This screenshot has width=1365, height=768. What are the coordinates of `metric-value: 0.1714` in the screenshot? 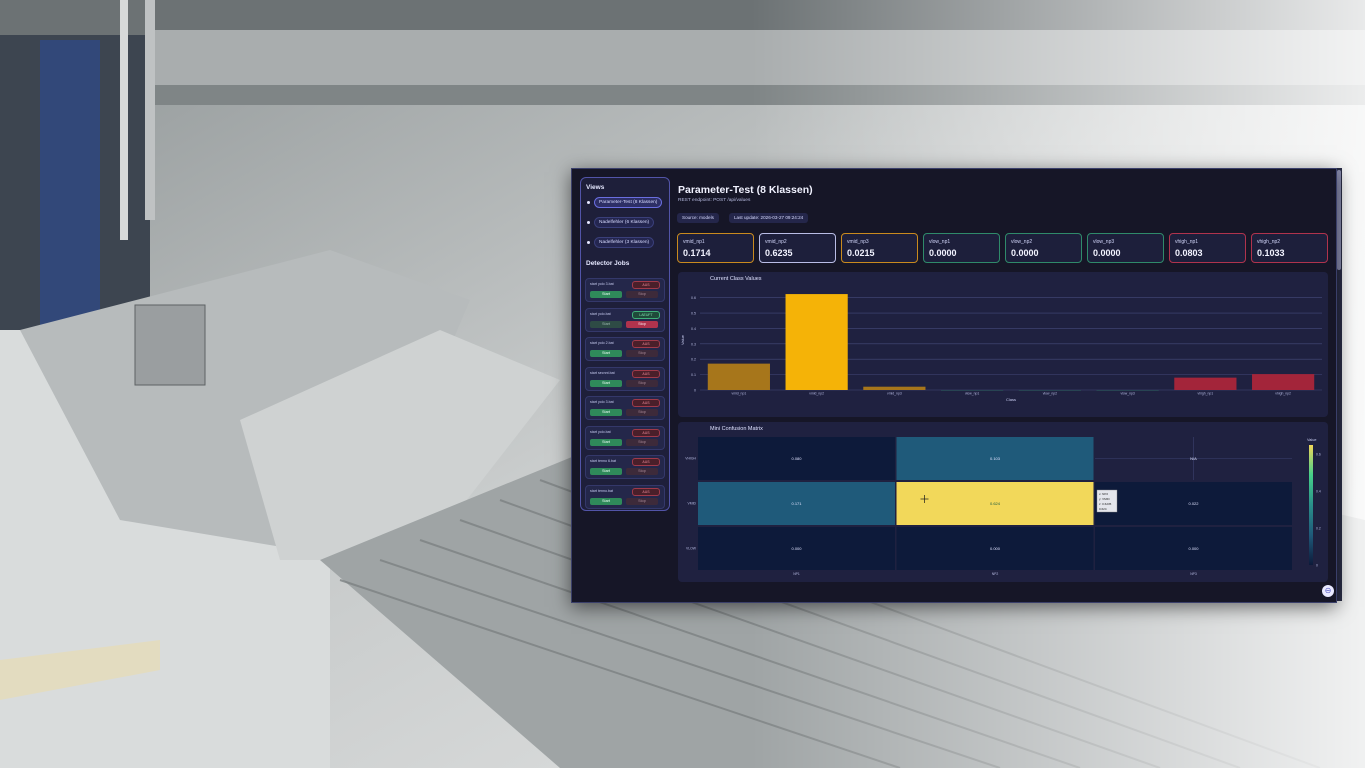 It's located at (697, 253).